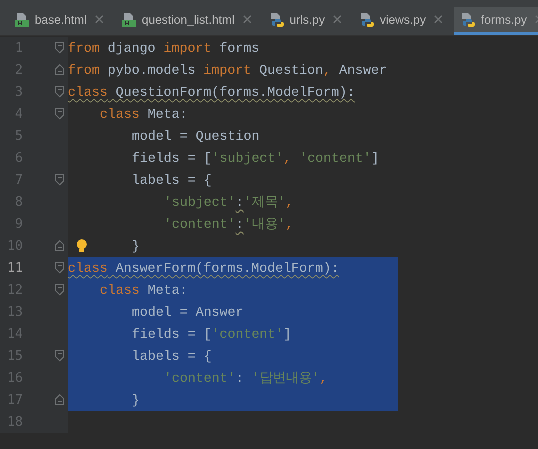  I want to click on code-line: from django import forms, so click(164, 48).